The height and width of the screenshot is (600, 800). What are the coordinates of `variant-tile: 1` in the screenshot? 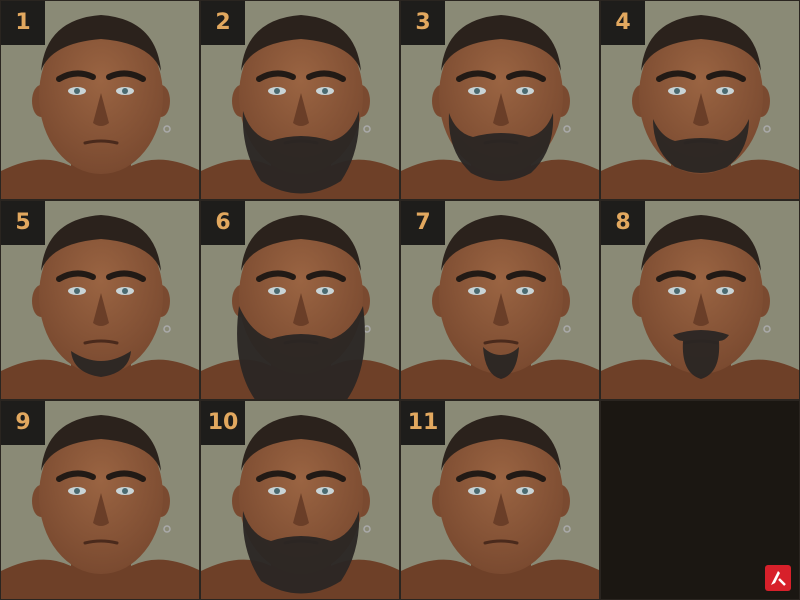 It's located at (100, 100).